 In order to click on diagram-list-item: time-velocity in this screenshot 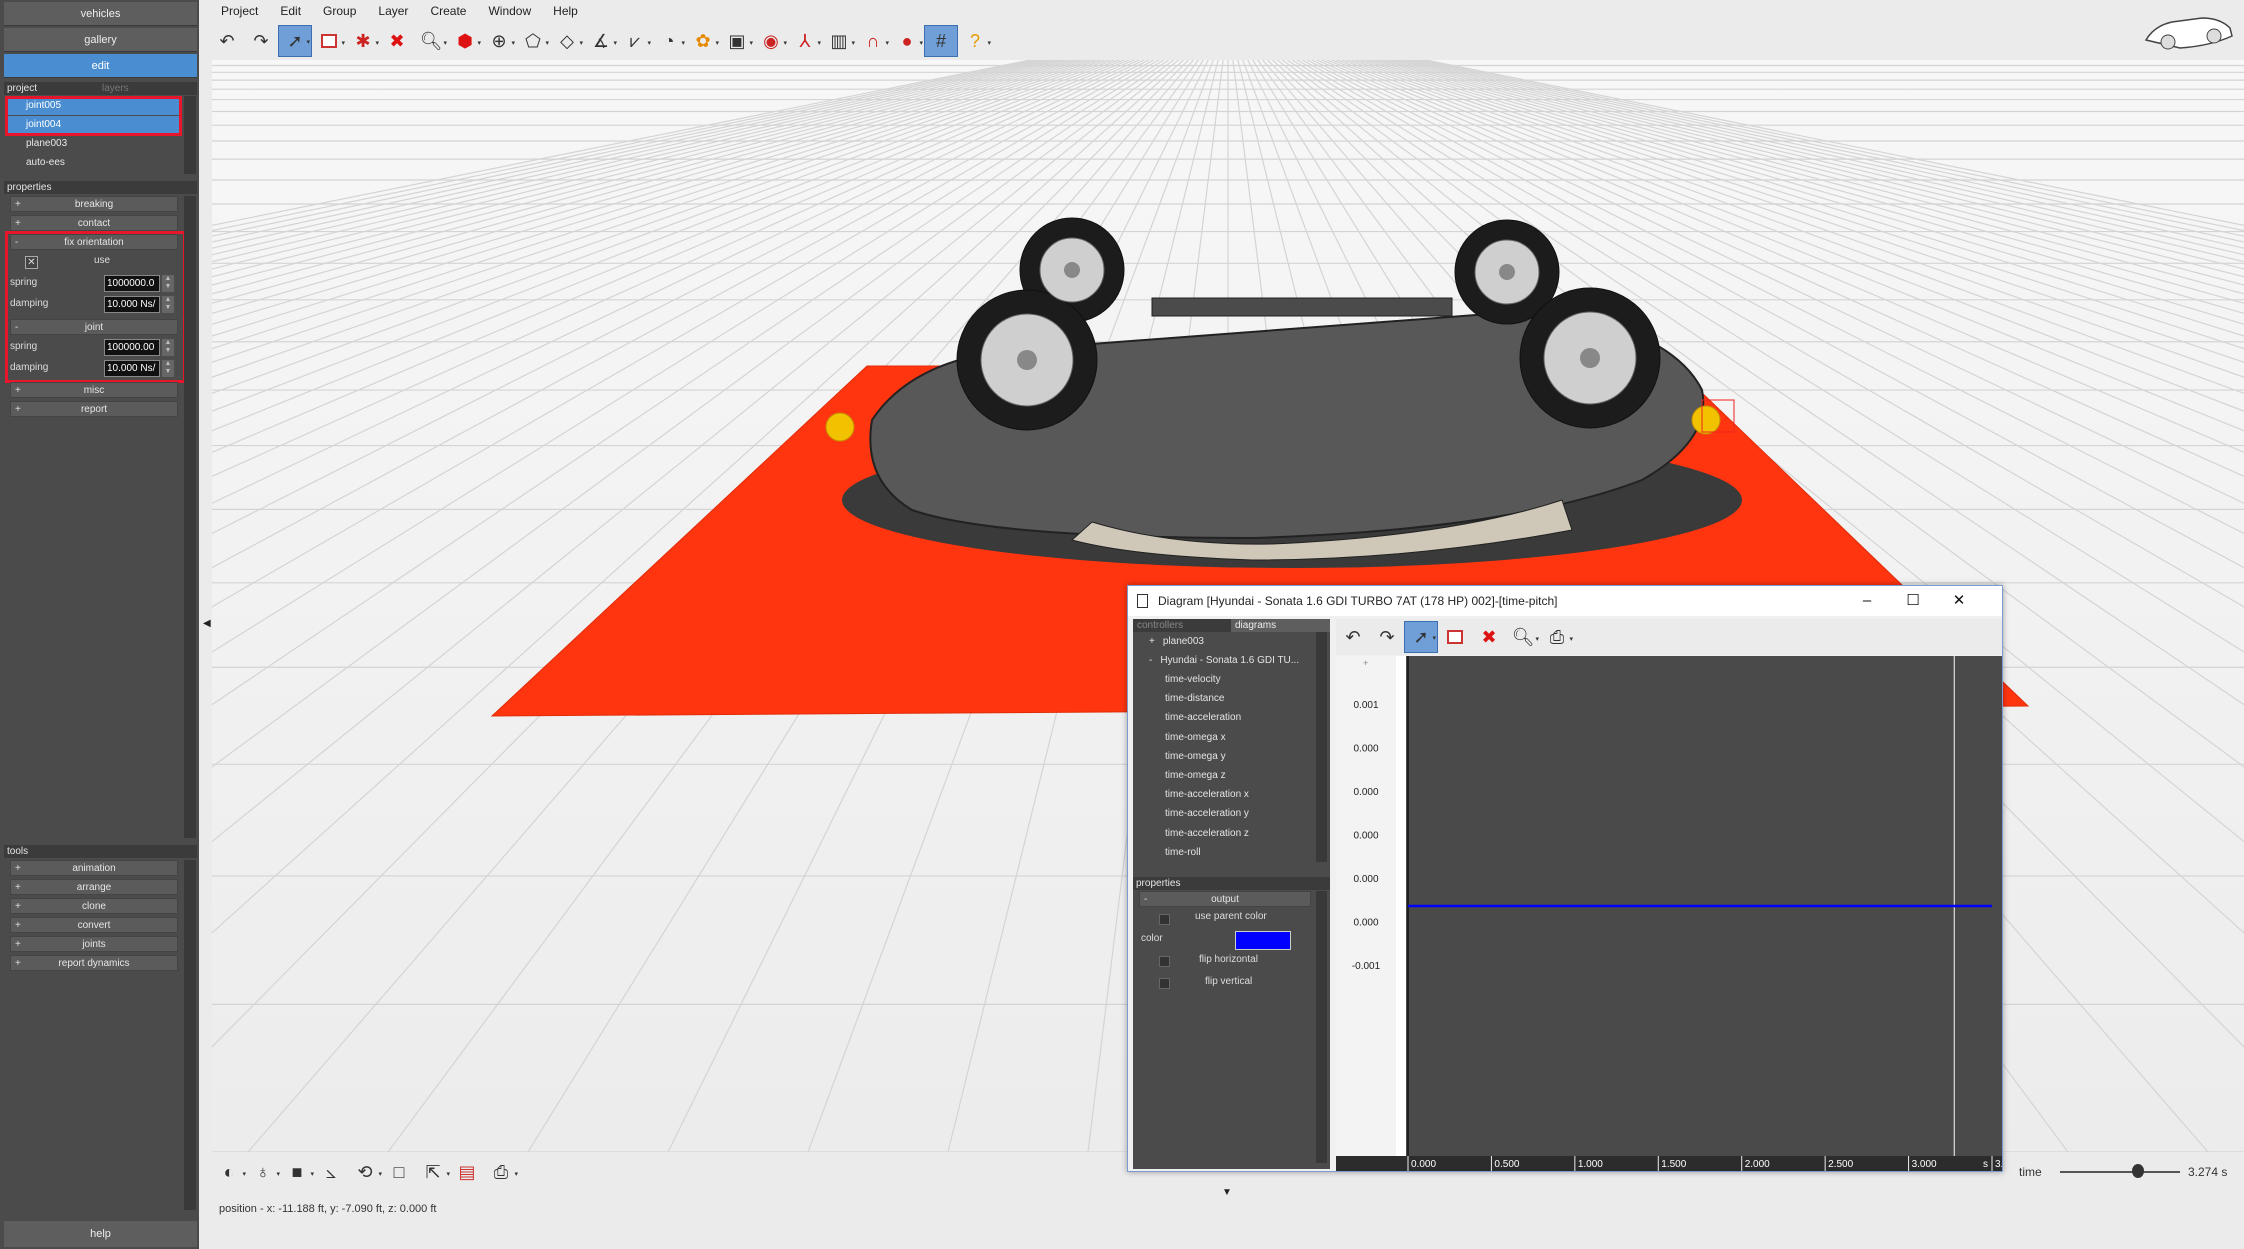, I will do `click(1225, 679)`.